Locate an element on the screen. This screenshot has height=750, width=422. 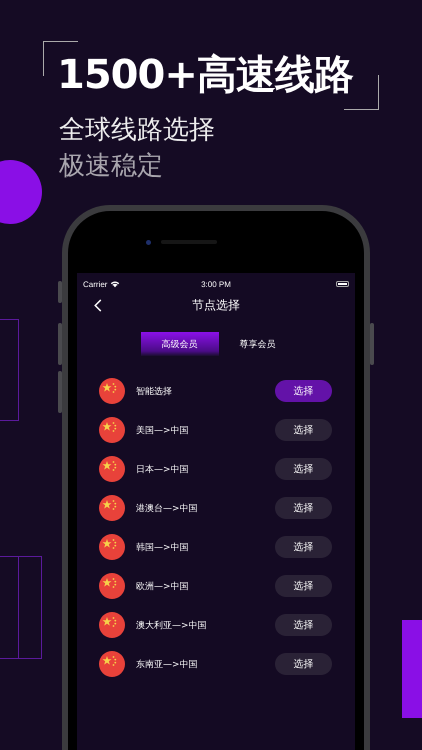
back-icon is located at coordinates (98, 305).